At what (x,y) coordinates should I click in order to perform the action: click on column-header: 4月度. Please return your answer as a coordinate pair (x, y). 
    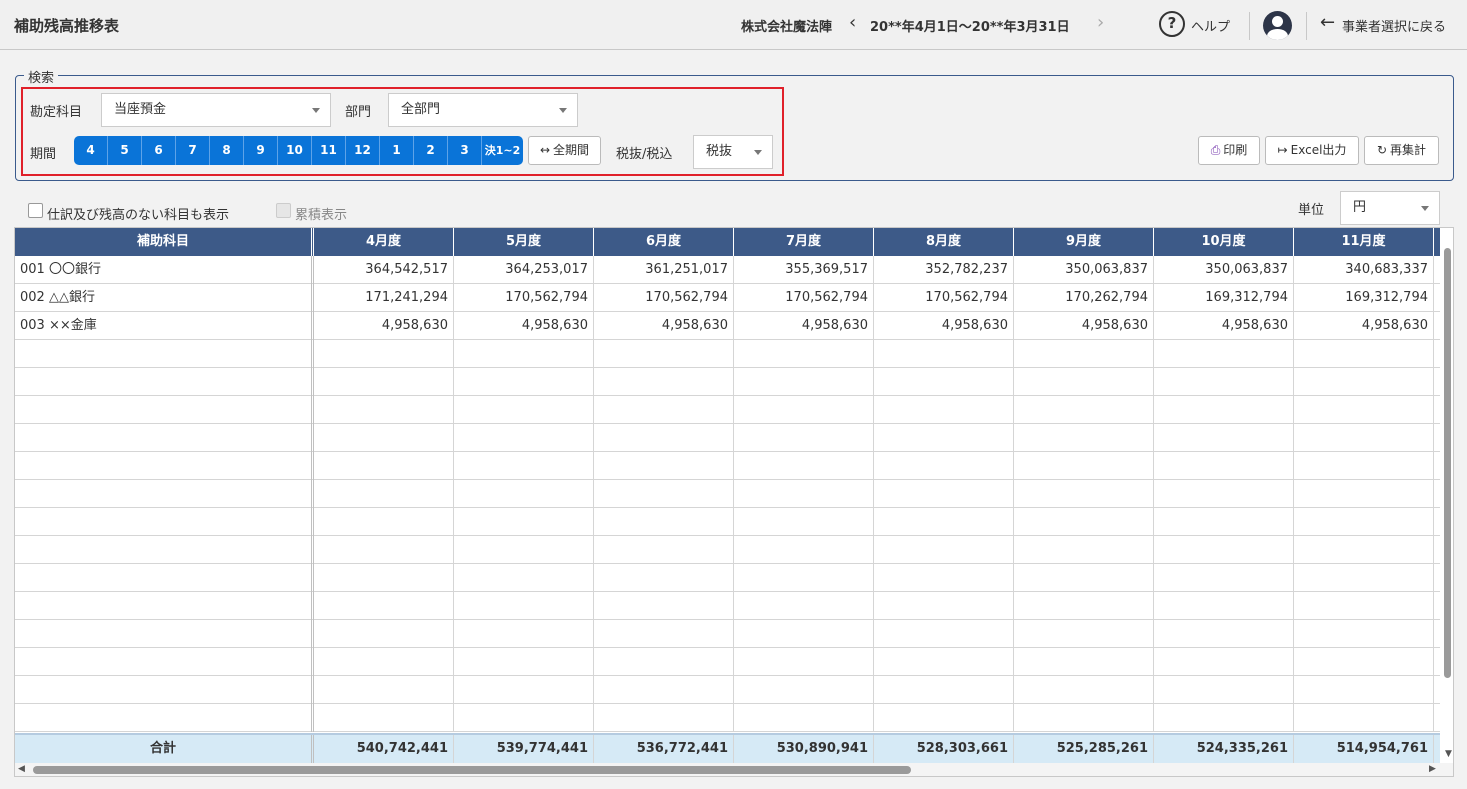
    Looking at the image, I should click on (384, 242).